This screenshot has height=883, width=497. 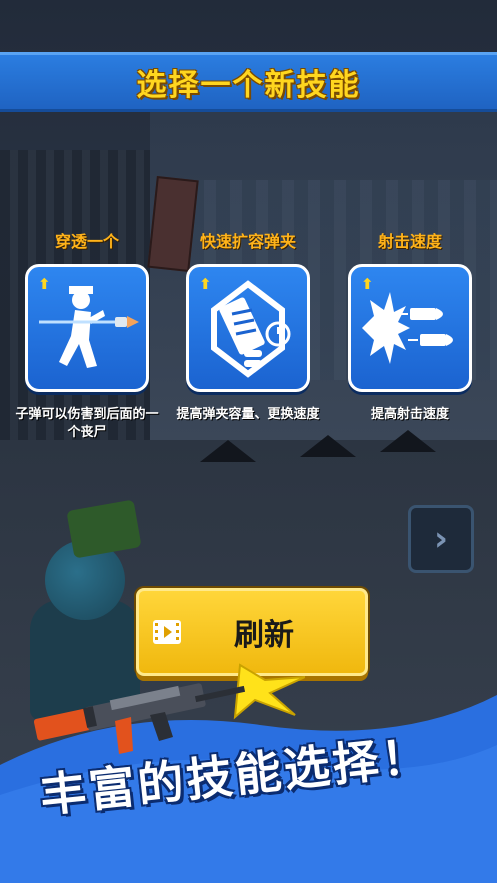 I want to click on page-title: 选择一个新技能, so click(x=248, y=85).